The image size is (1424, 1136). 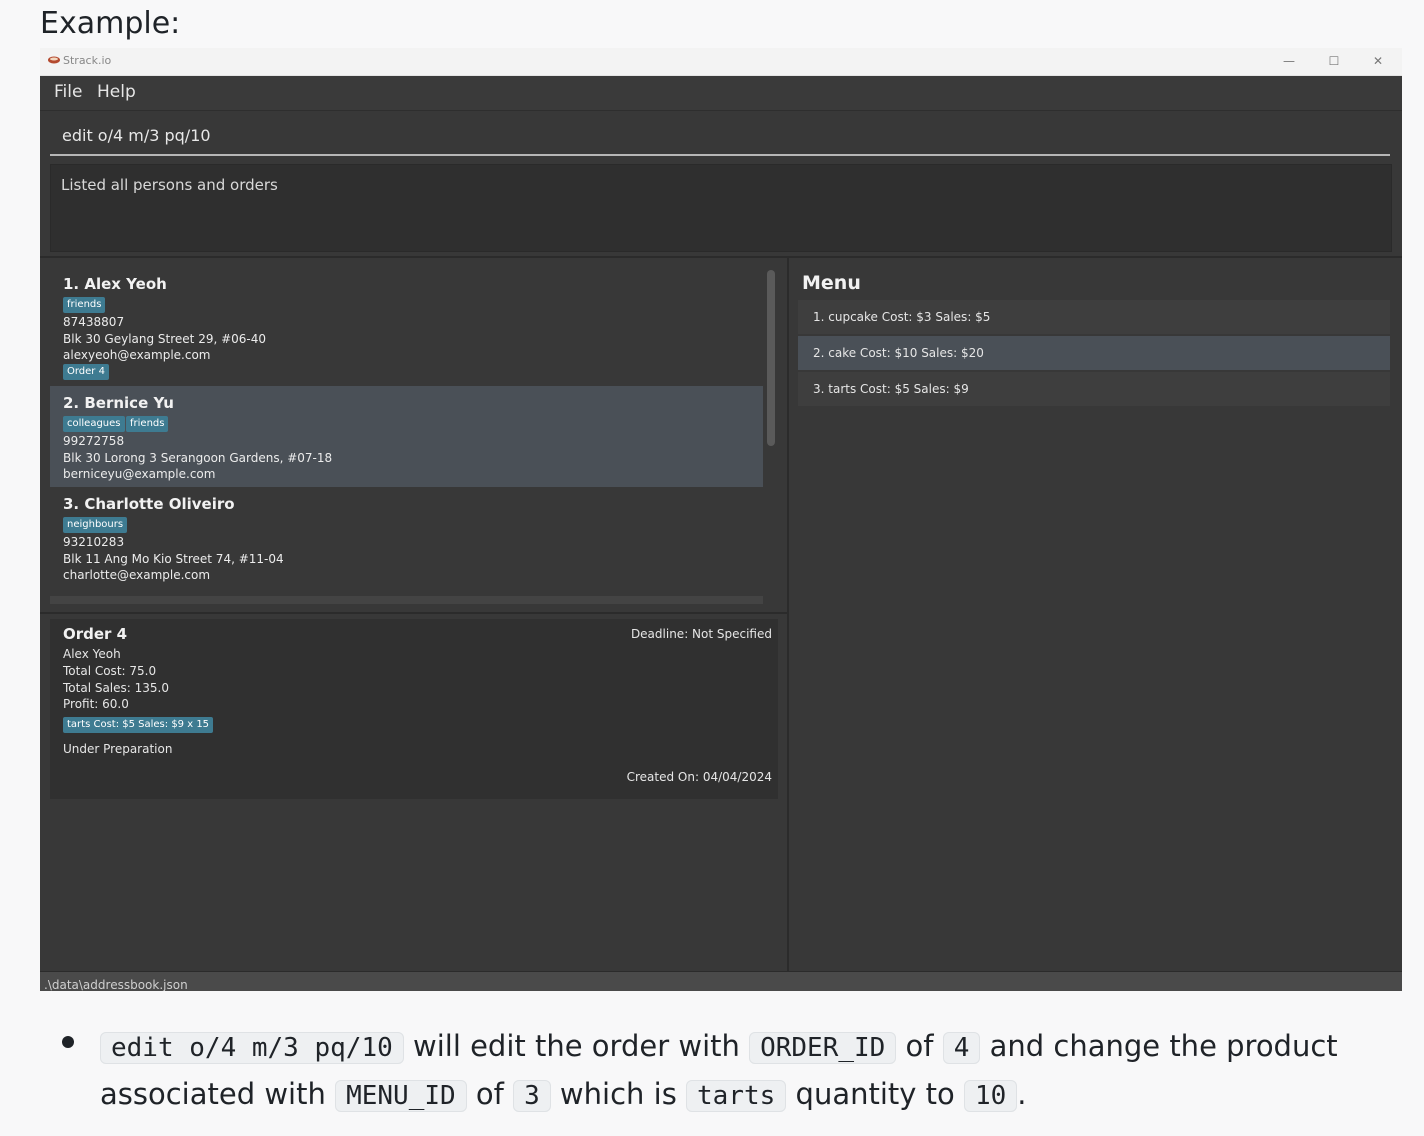 I want to click on code-command: edit o/4 m/3 pq/10, so click(x=252, y=1048).